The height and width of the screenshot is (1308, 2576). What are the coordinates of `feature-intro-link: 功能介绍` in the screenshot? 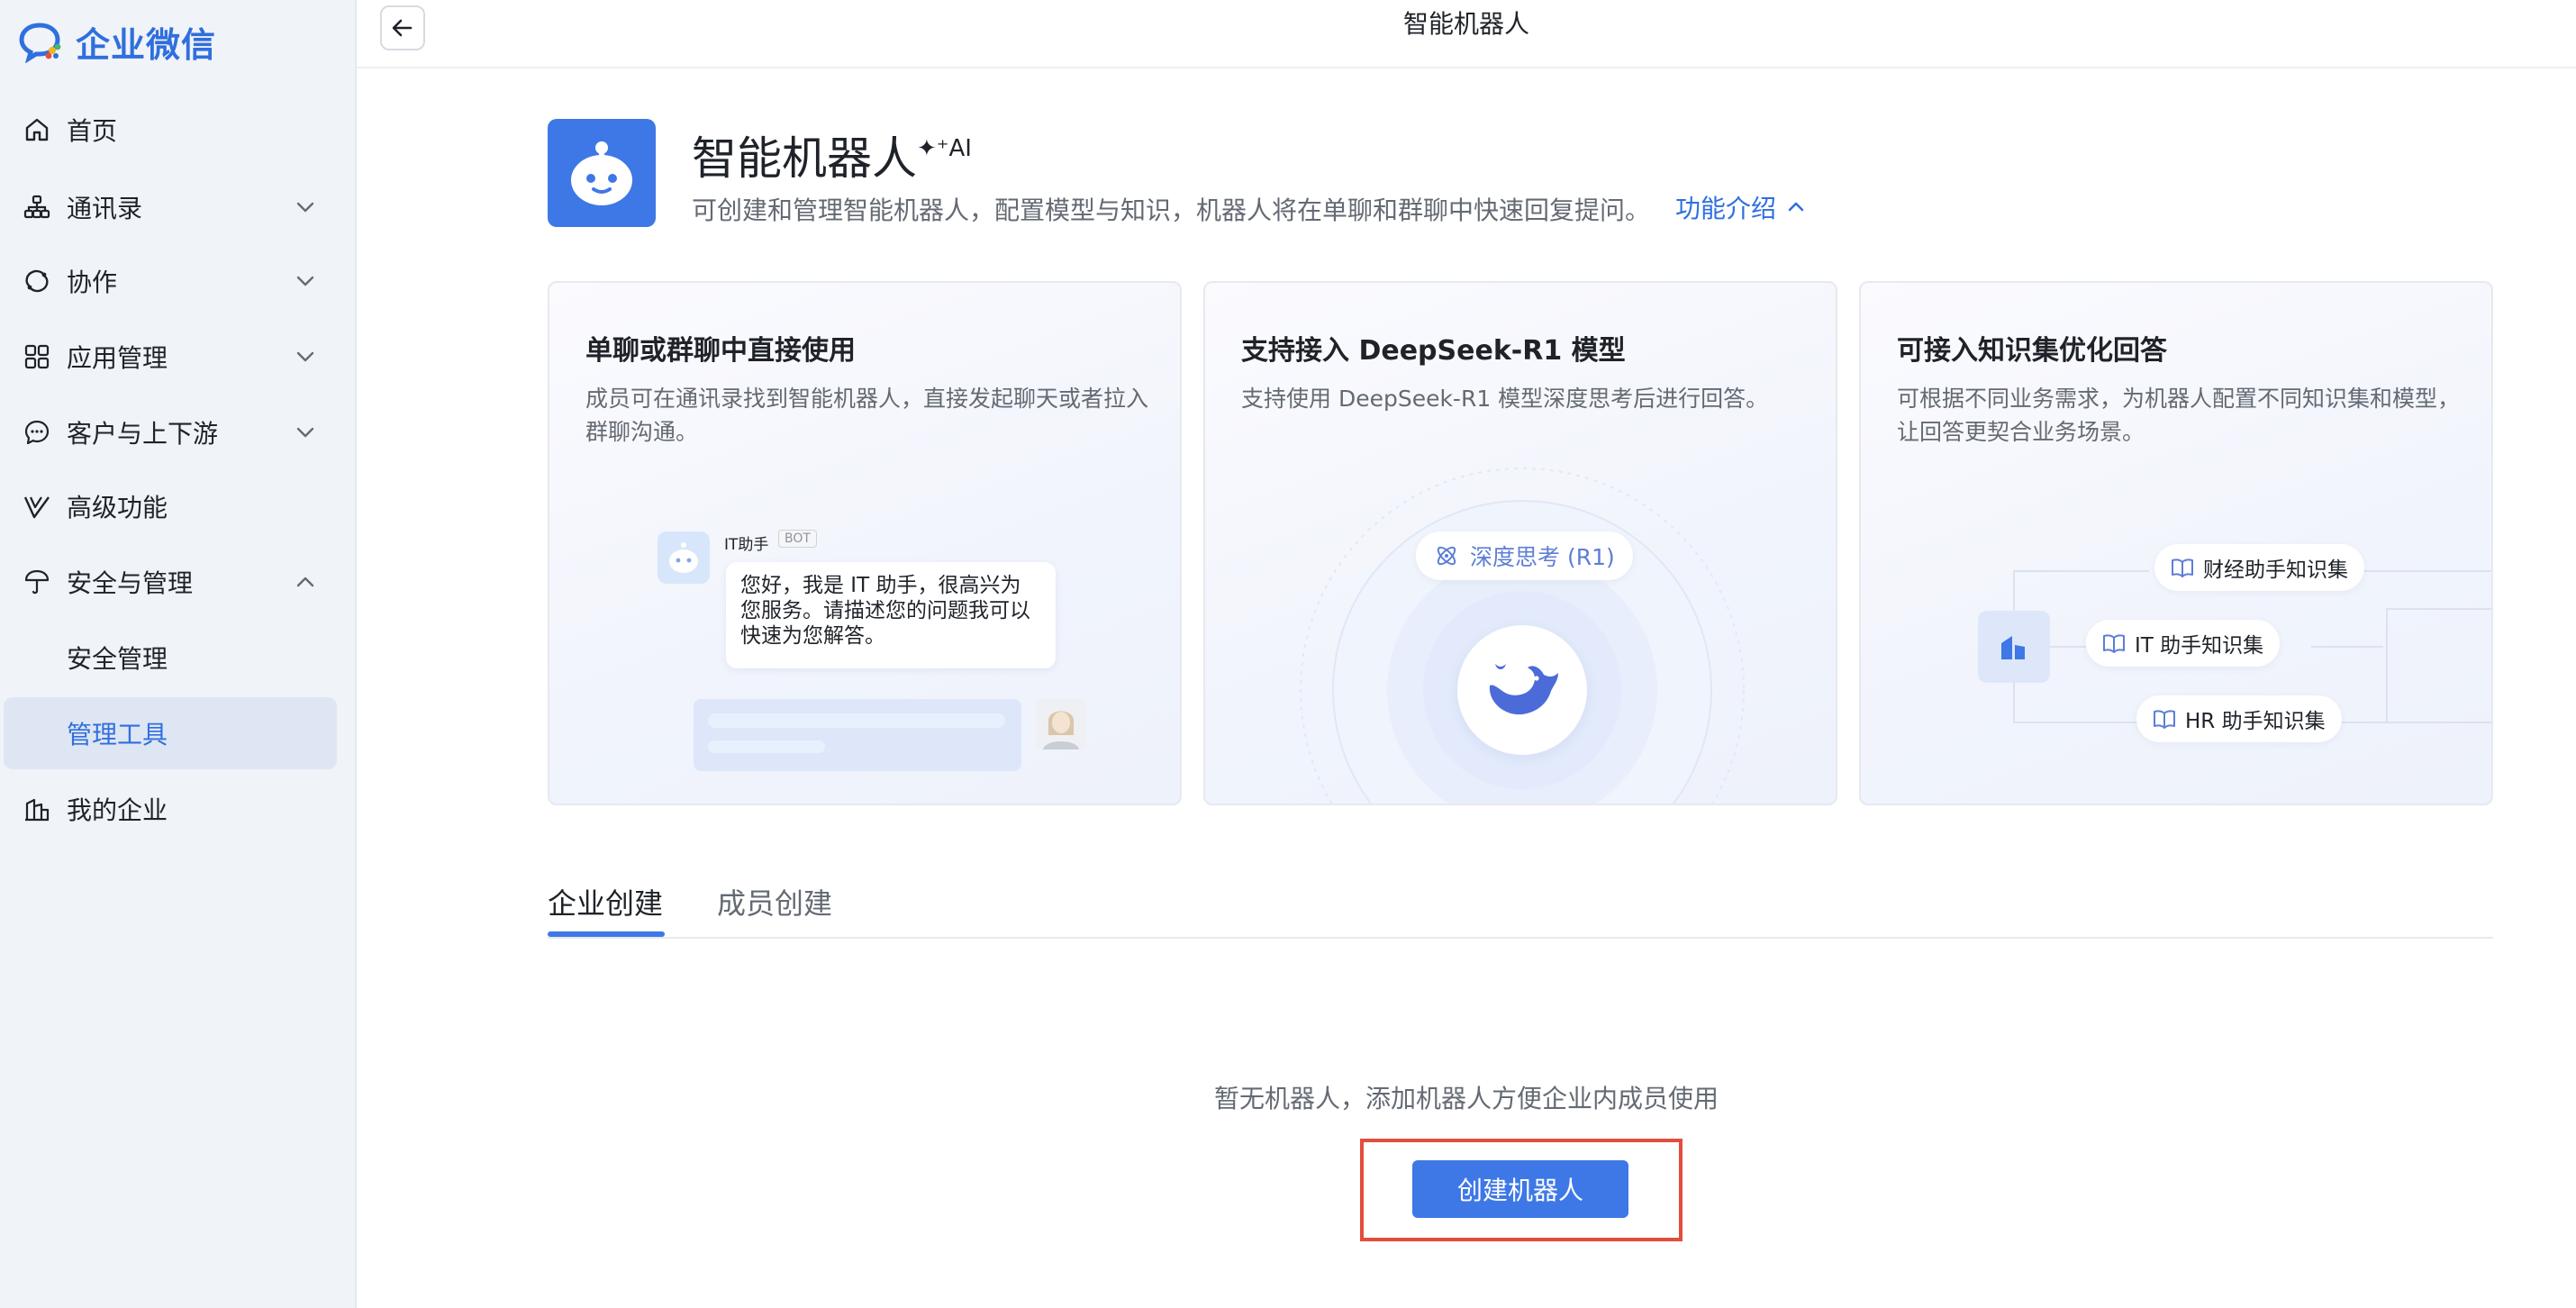 It's located at (1741, 207).